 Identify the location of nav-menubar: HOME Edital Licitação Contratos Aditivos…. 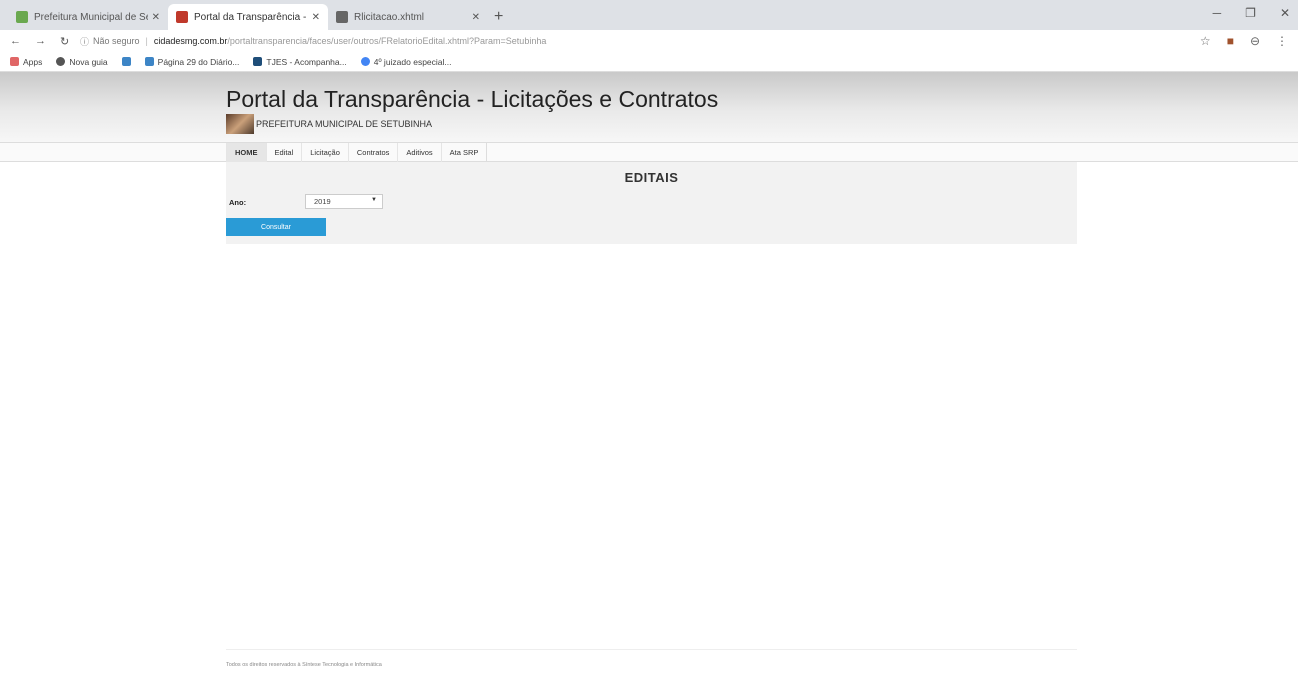
(649, 152).